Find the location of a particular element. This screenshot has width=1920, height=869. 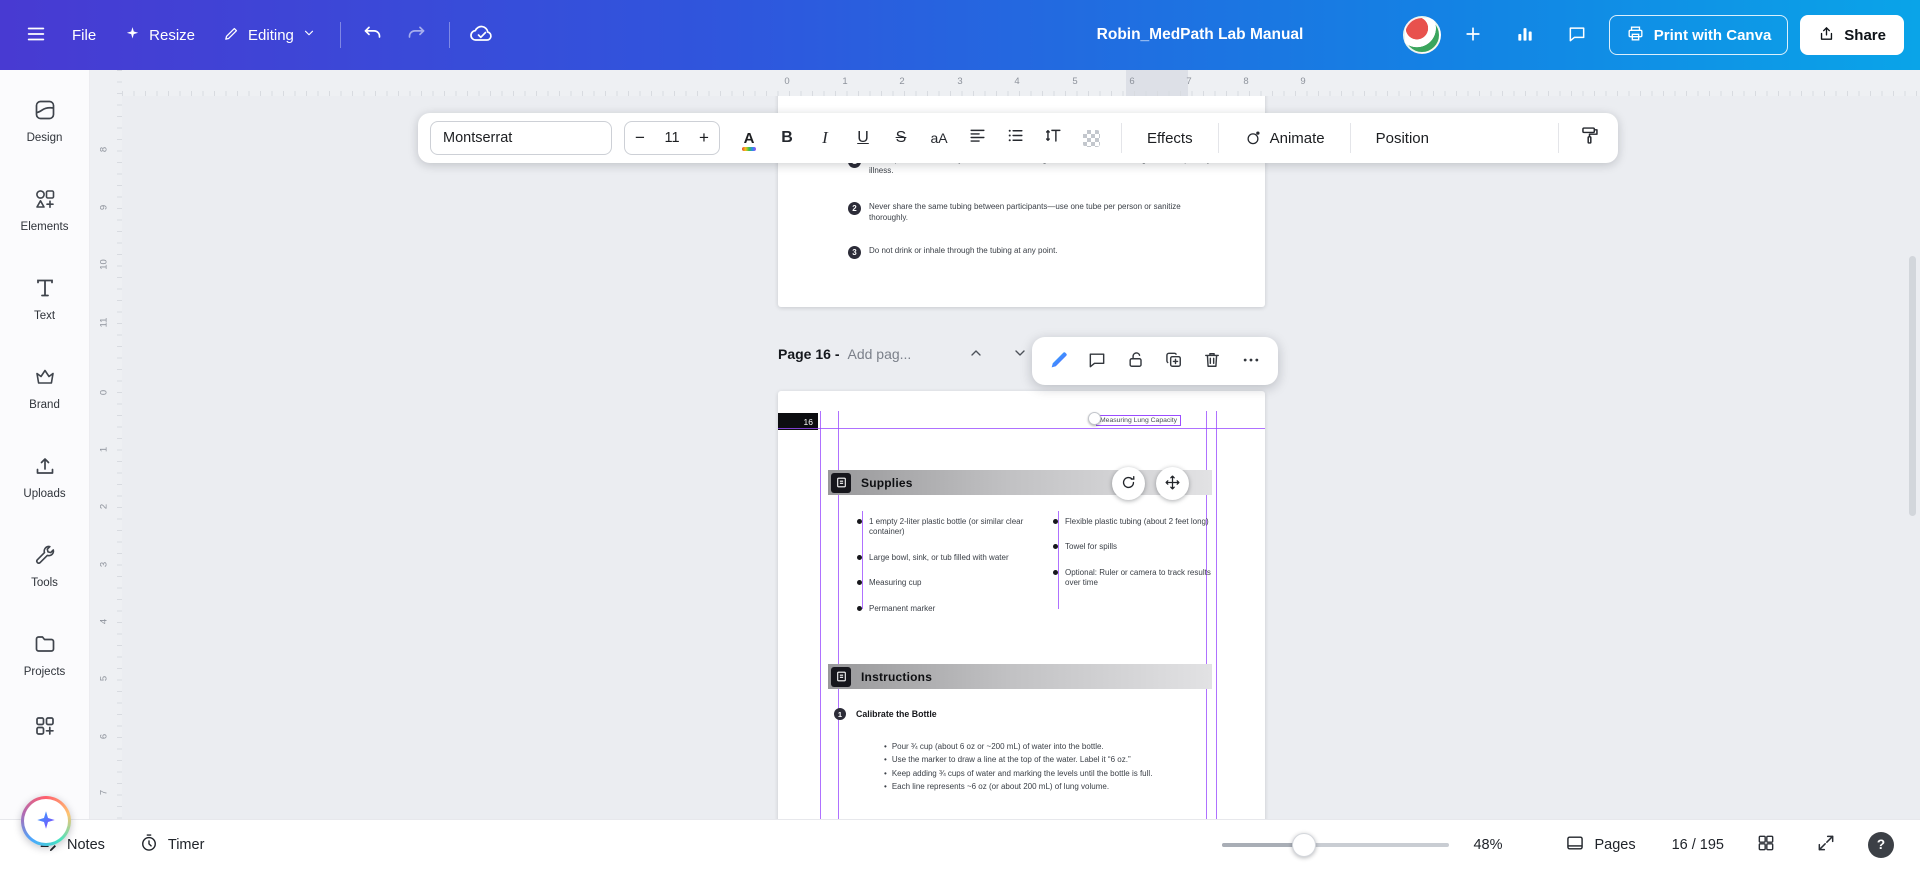

transparency-button is located at coordinates (1091, 138).